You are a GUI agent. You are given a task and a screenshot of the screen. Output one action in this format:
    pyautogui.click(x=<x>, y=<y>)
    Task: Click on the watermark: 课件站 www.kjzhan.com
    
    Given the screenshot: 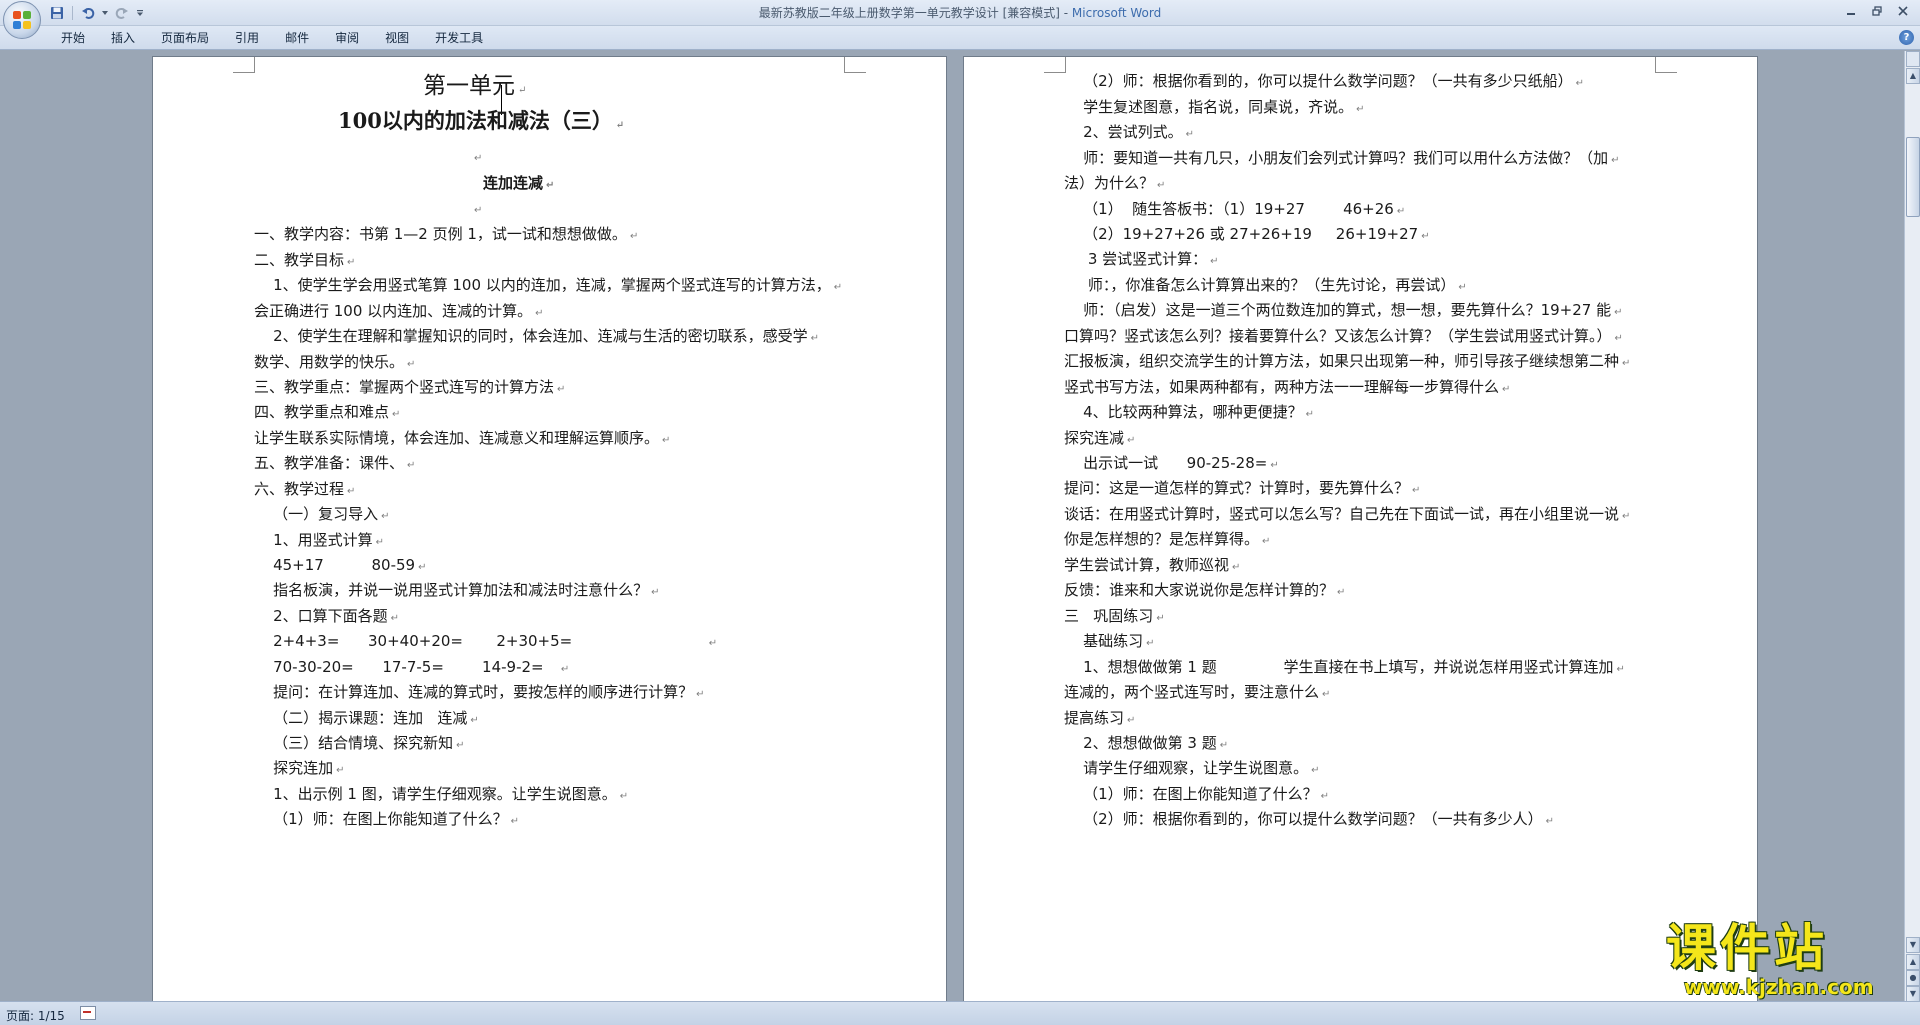 What is the action you would take?
    pyautogui.click(x=1784, y=960)
    